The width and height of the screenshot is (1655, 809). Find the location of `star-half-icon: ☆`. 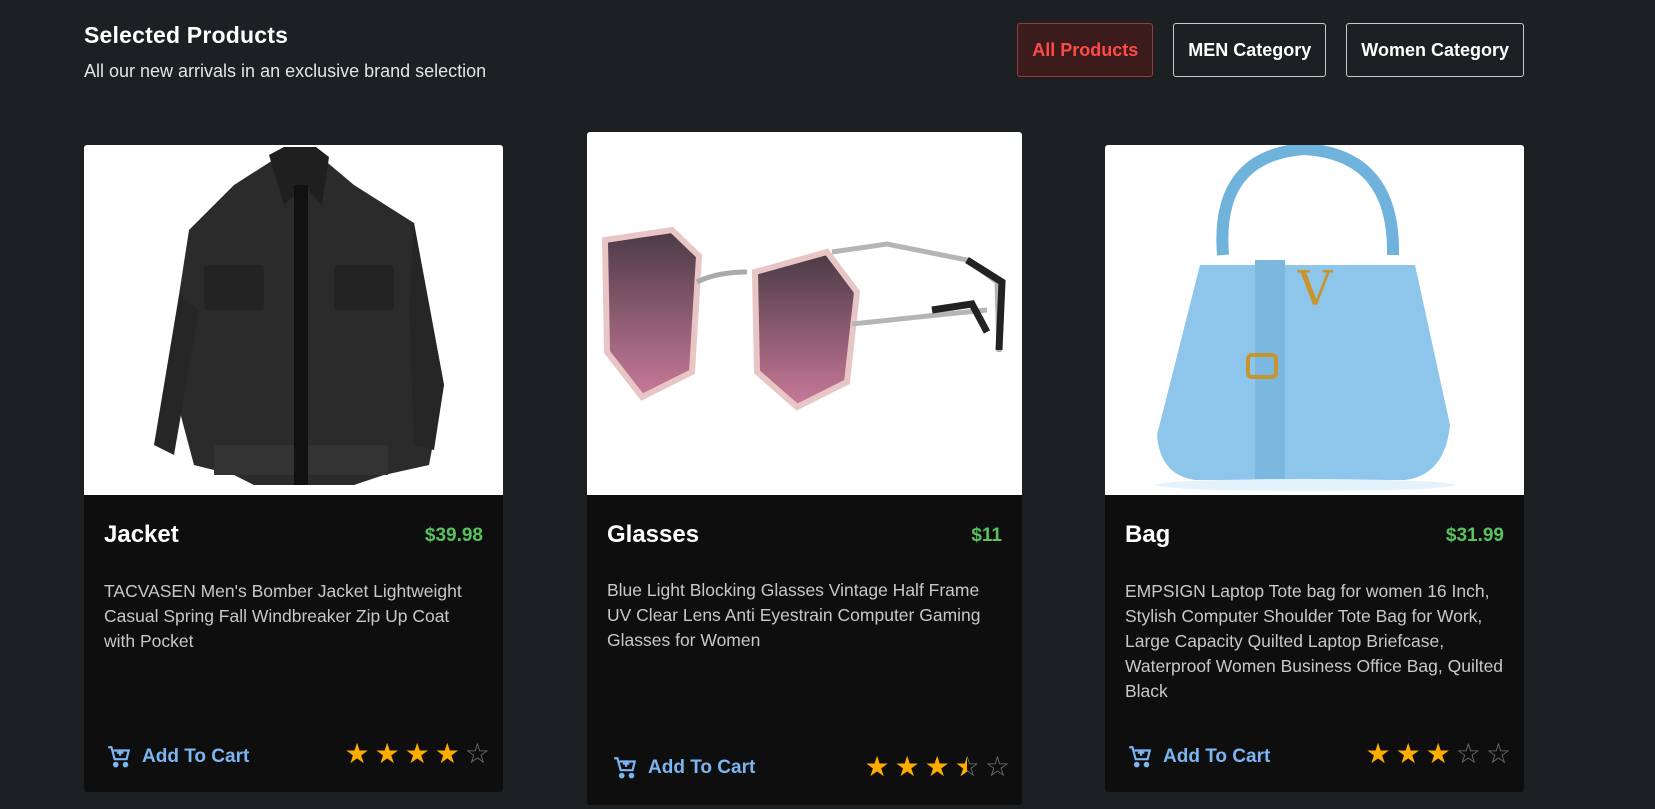

star-half-icon: ☆ is located at coordinates (967, 767).